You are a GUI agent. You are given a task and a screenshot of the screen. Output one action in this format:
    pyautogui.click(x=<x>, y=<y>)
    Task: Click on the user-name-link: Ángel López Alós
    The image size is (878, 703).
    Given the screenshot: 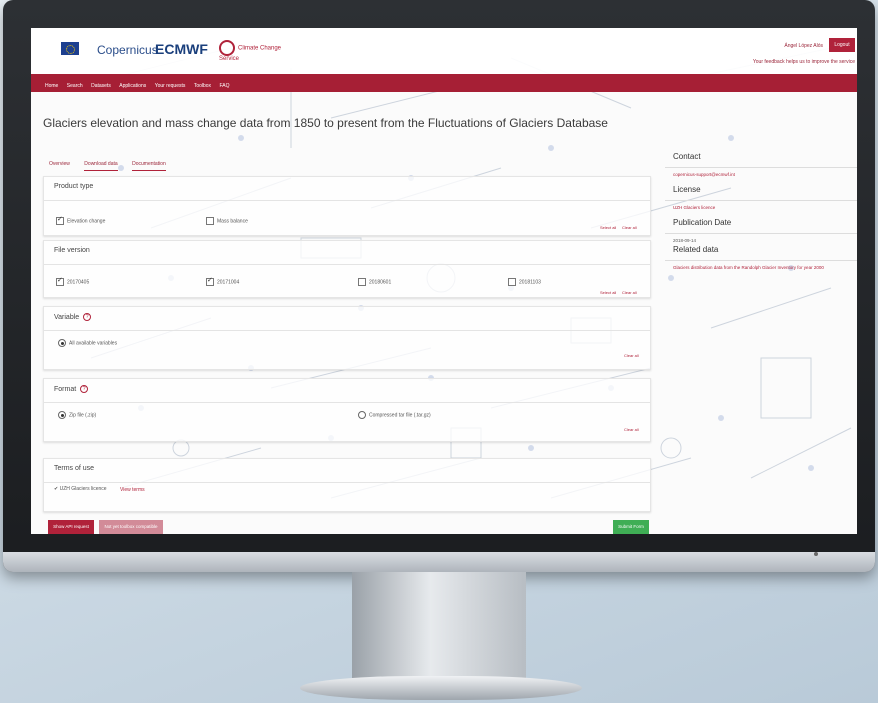 What is the action you would take?
    pyautogui.click(x=803, y=46)
    